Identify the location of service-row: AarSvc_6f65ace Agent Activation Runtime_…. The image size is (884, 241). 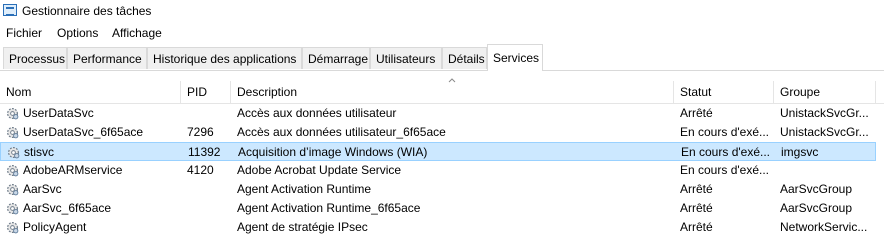
(438, 208).